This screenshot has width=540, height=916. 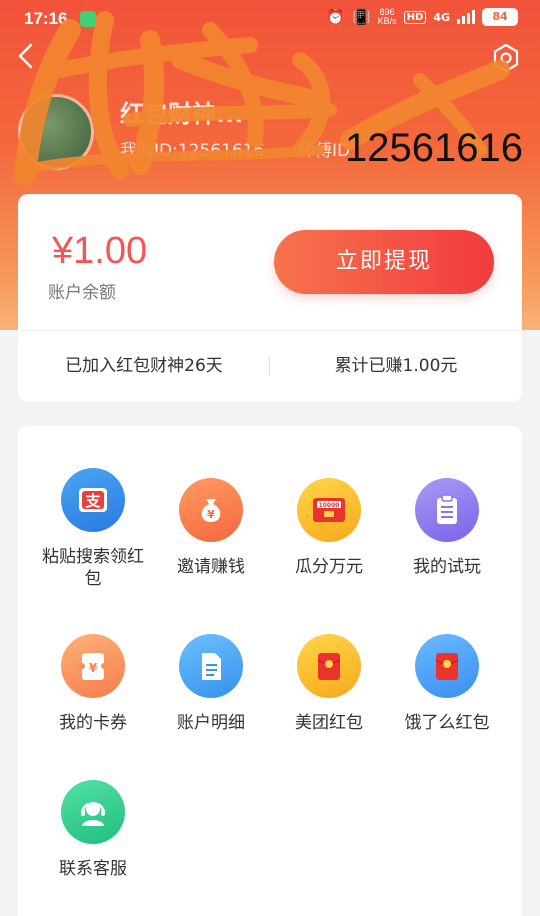 What do you see at coordinates (329, 723) in the screenshot?
I see `menu-label: 美团红包` at bounding box center [329, 723].